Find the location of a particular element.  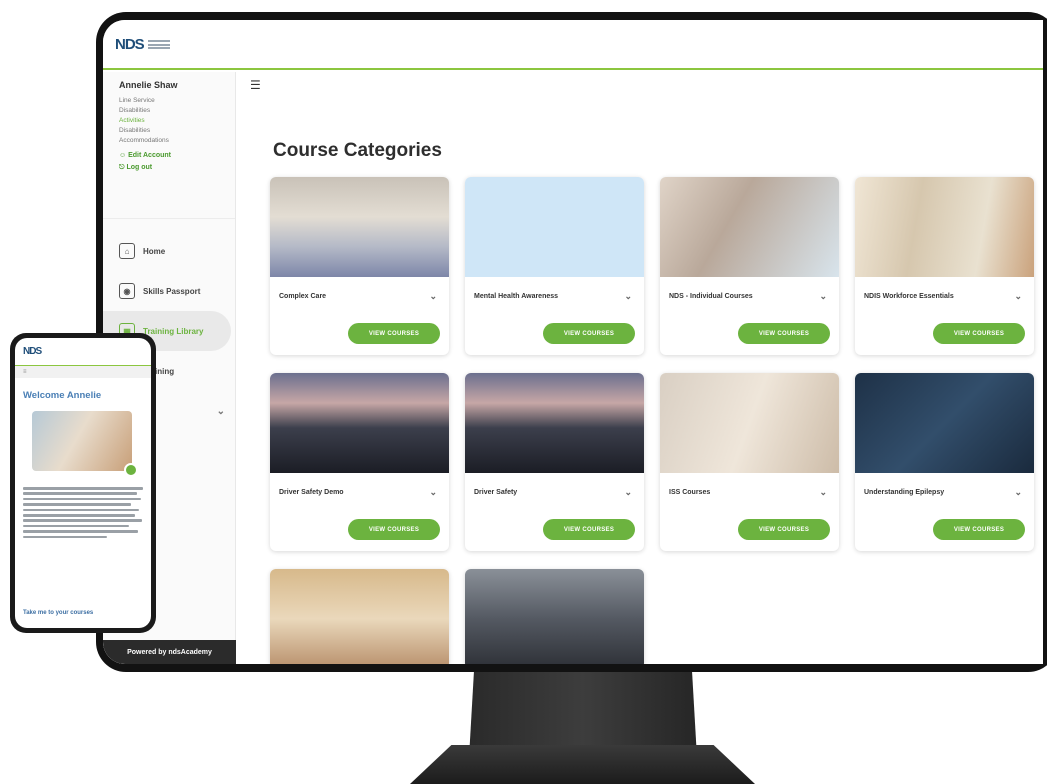

course-title: Driver Safety is located at coordinates (496, 492).